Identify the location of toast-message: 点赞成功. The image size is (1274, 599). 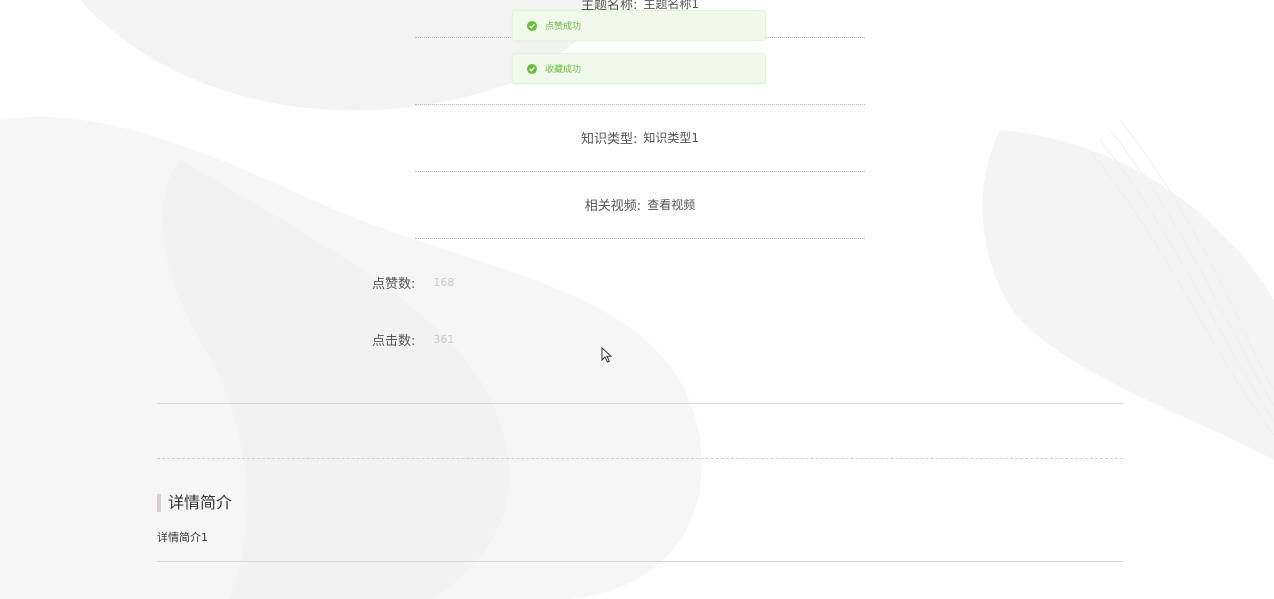
(563, 27).